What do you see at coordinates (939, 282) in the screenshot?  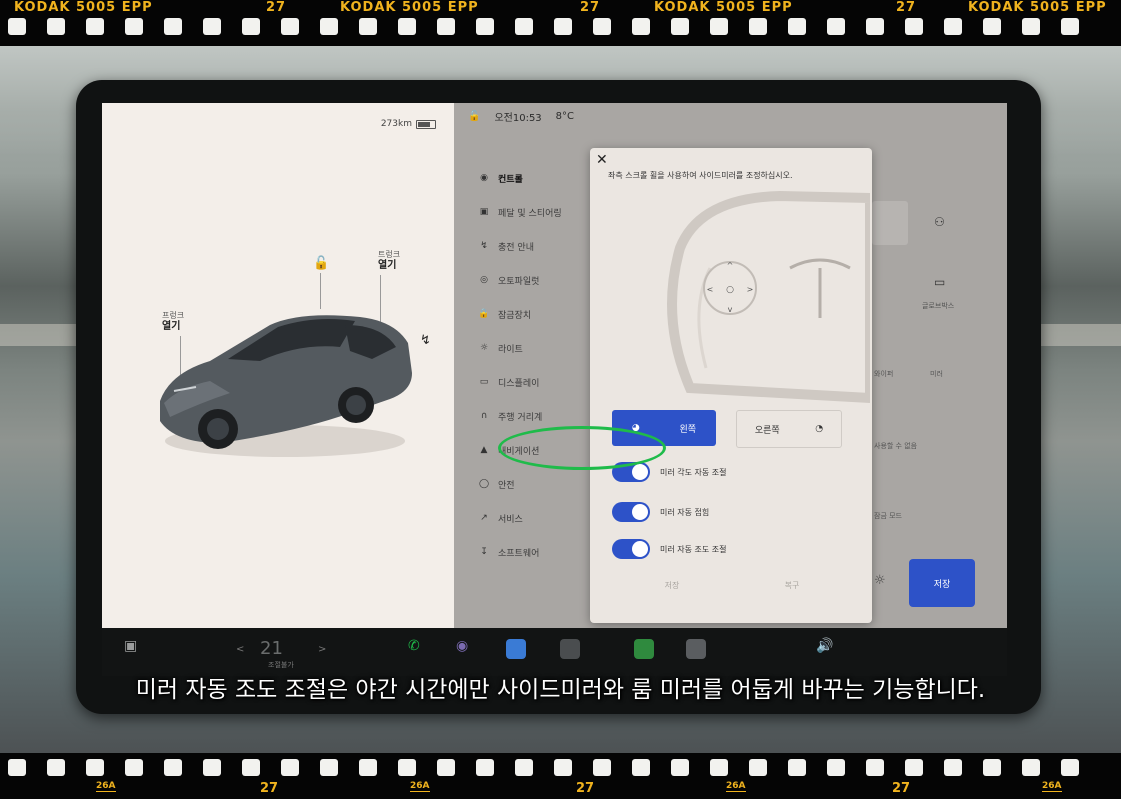 I see `glovebox-icon: ▭` at bounding box center [939, 282].